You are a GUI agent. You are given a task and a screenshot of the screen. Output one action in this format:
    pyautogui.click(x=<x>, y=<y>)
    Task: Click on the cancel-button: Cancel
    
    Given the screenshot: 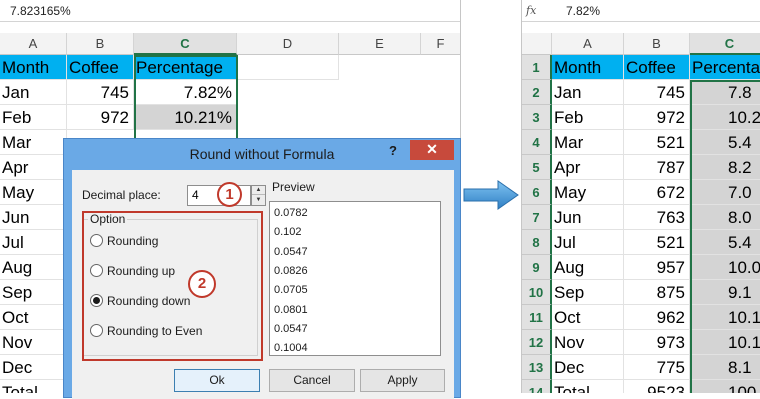 What is the action you would take?
    pyautogui.click(x=312, y=380)
    